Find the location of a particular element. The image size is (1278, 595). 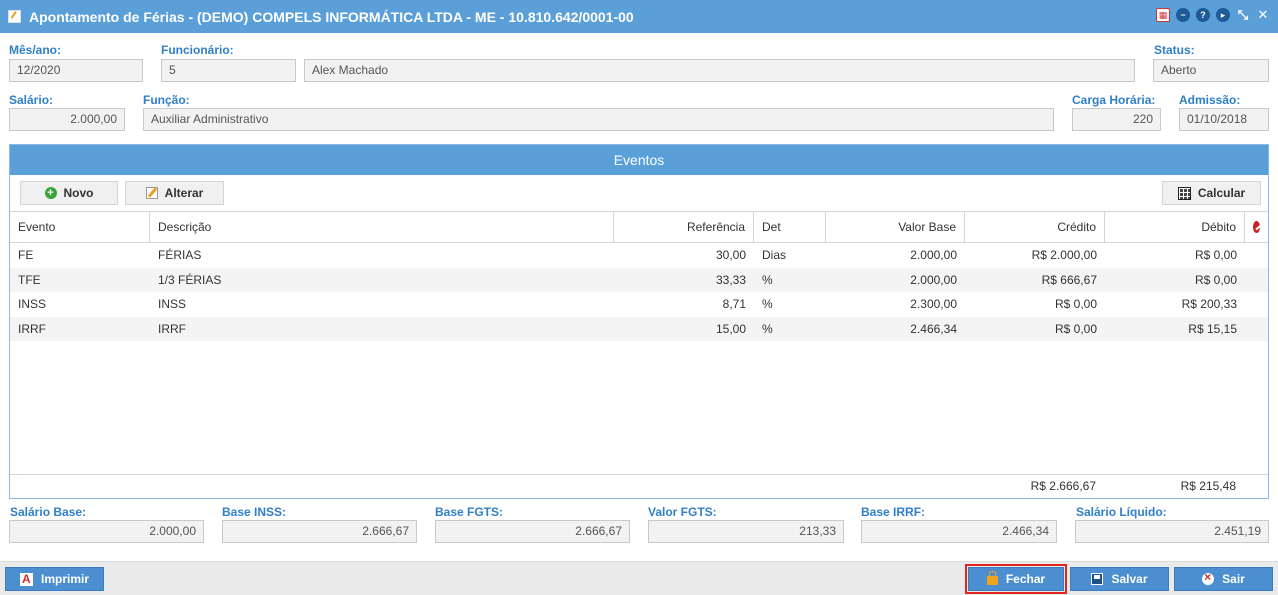

delete-column is located at coordinates (1256, 227).